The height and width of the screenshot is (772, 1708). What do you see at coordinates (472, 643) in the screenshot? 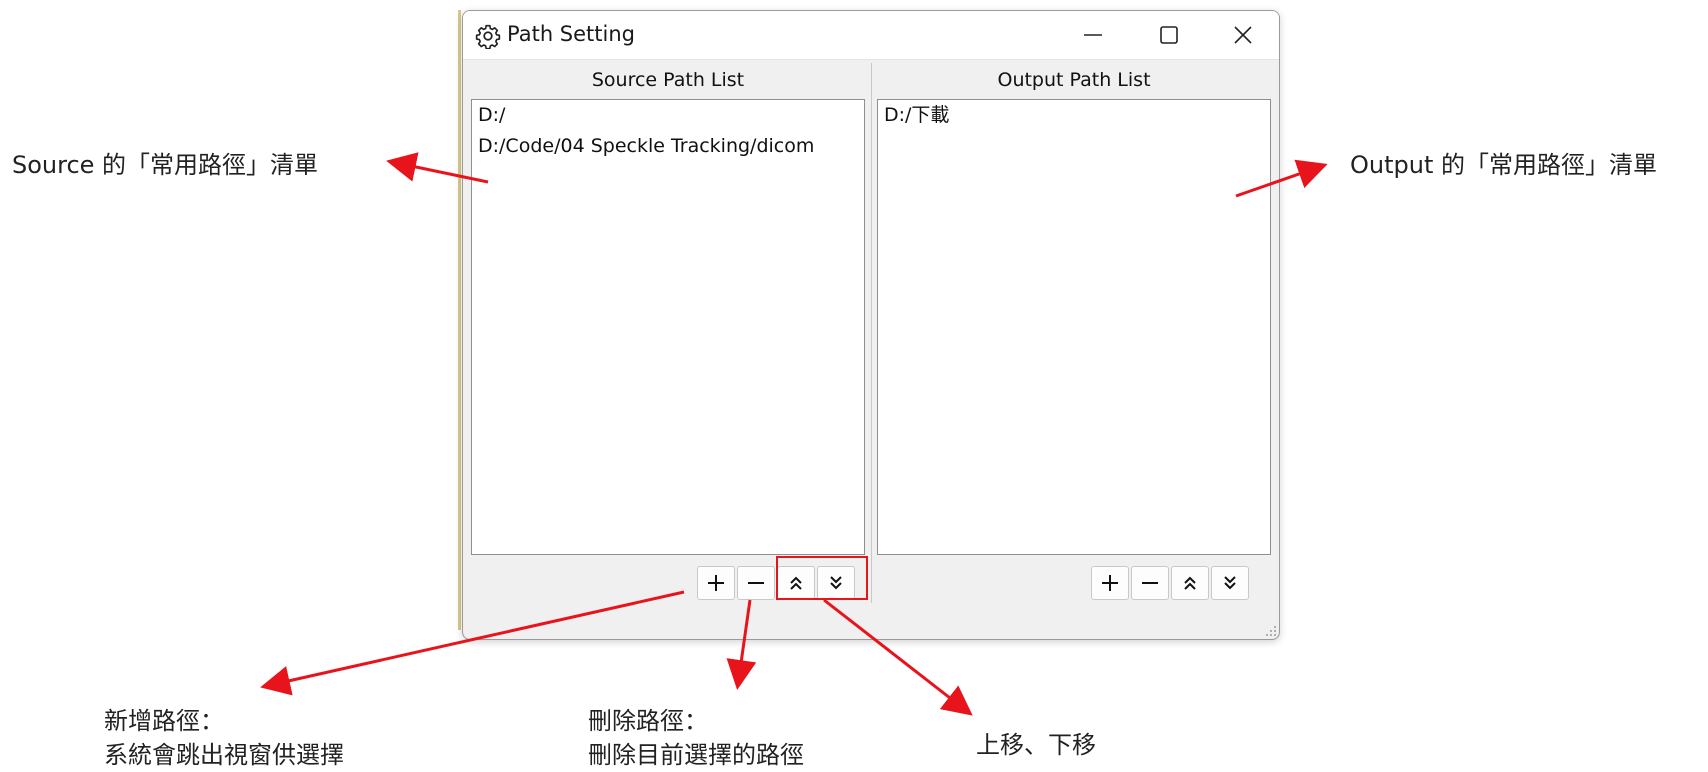
I see `arrow-add` at bounding box center [472, 643].